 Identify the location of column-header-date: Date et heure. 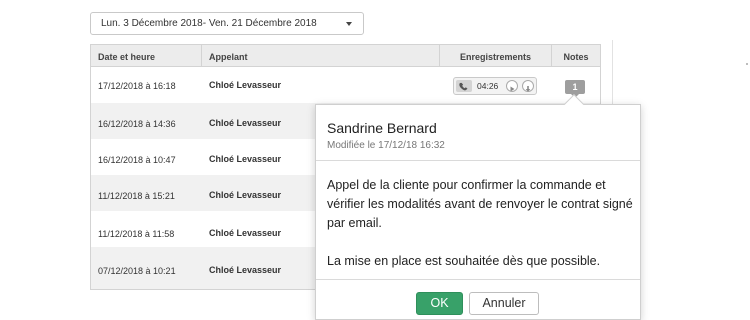
(126, 56).